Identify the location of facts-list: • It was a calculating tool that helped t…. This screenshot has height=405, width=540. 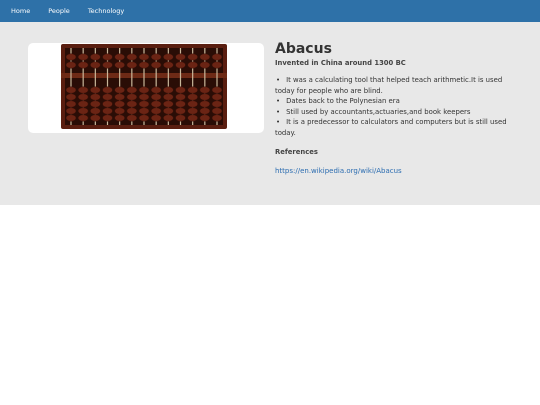
(397, 106).